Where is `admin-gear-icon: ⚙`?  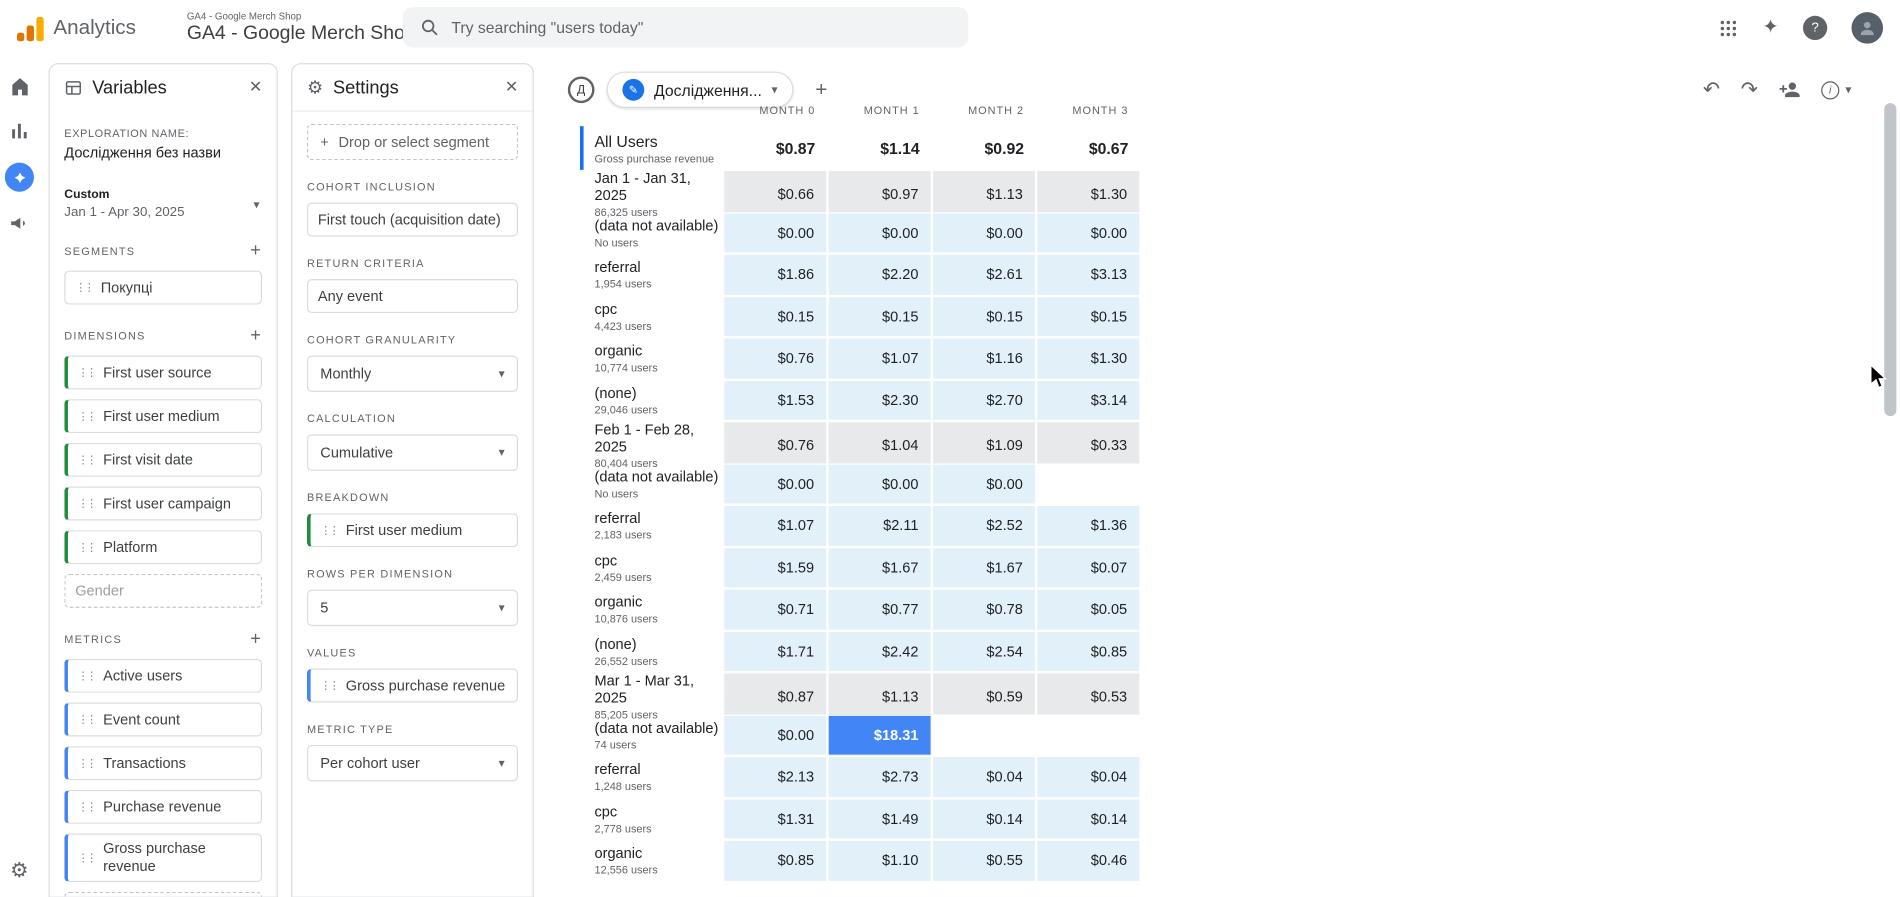
admin-gear-icon: ⚙ is located at coordinates (19, 871).